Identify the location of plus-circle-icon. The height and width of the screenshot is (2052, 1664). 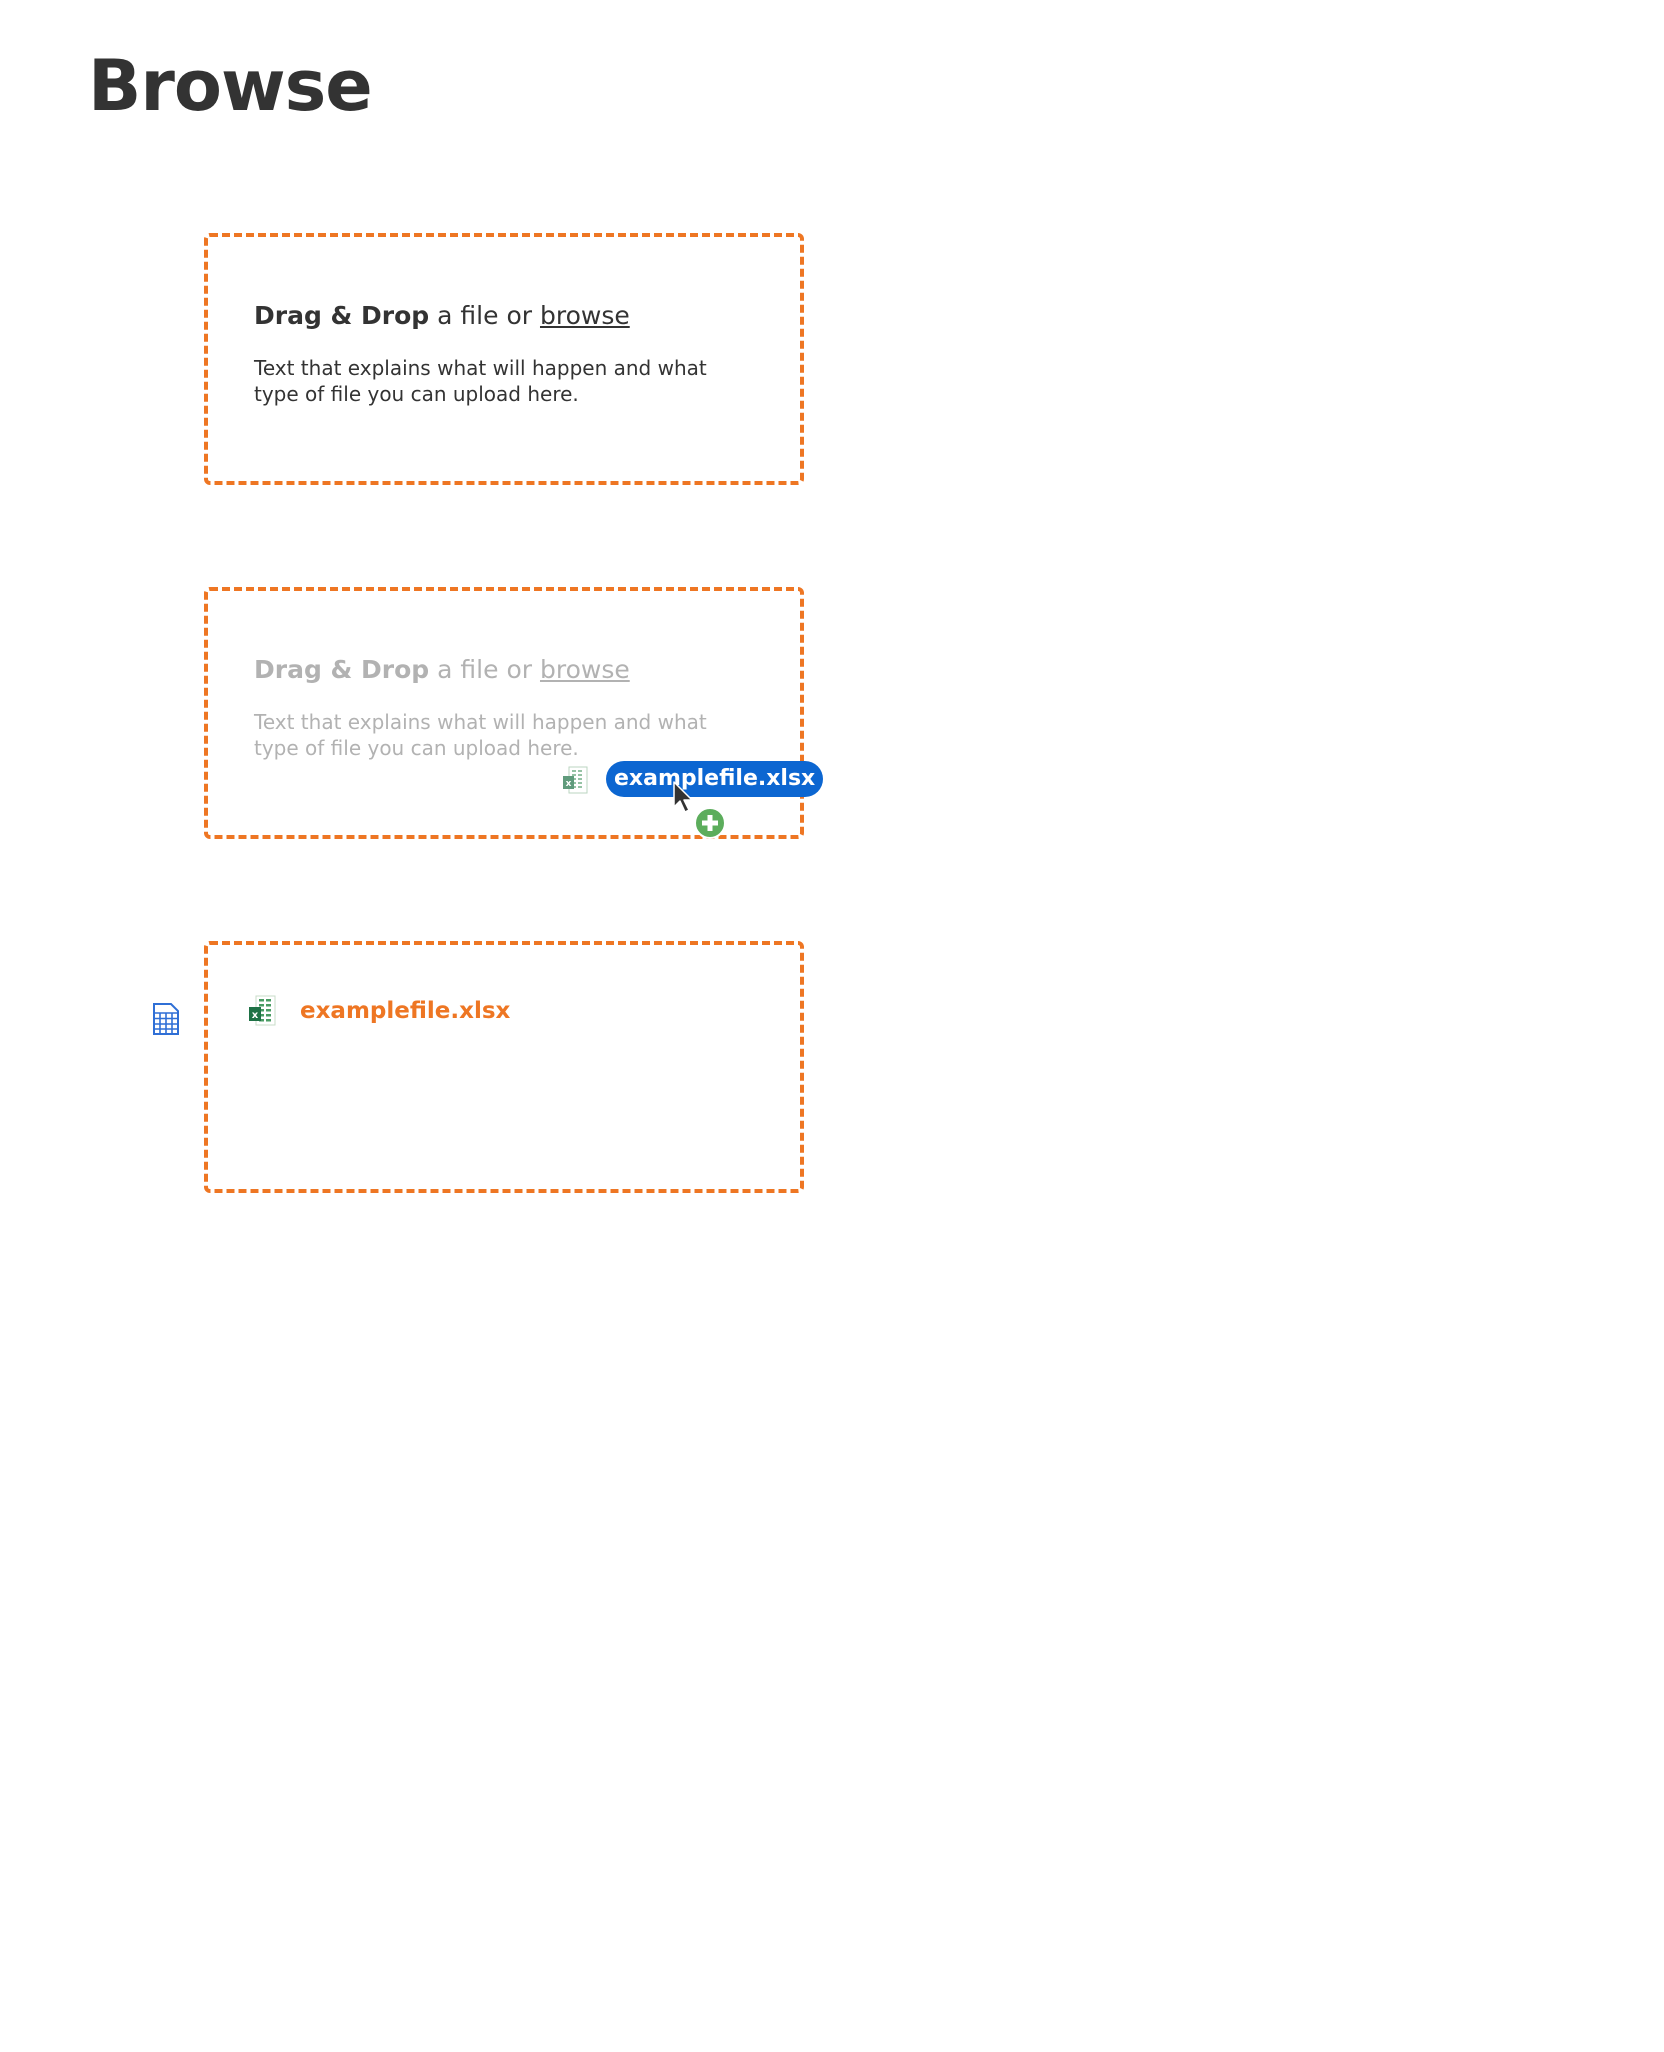
(710, 823).